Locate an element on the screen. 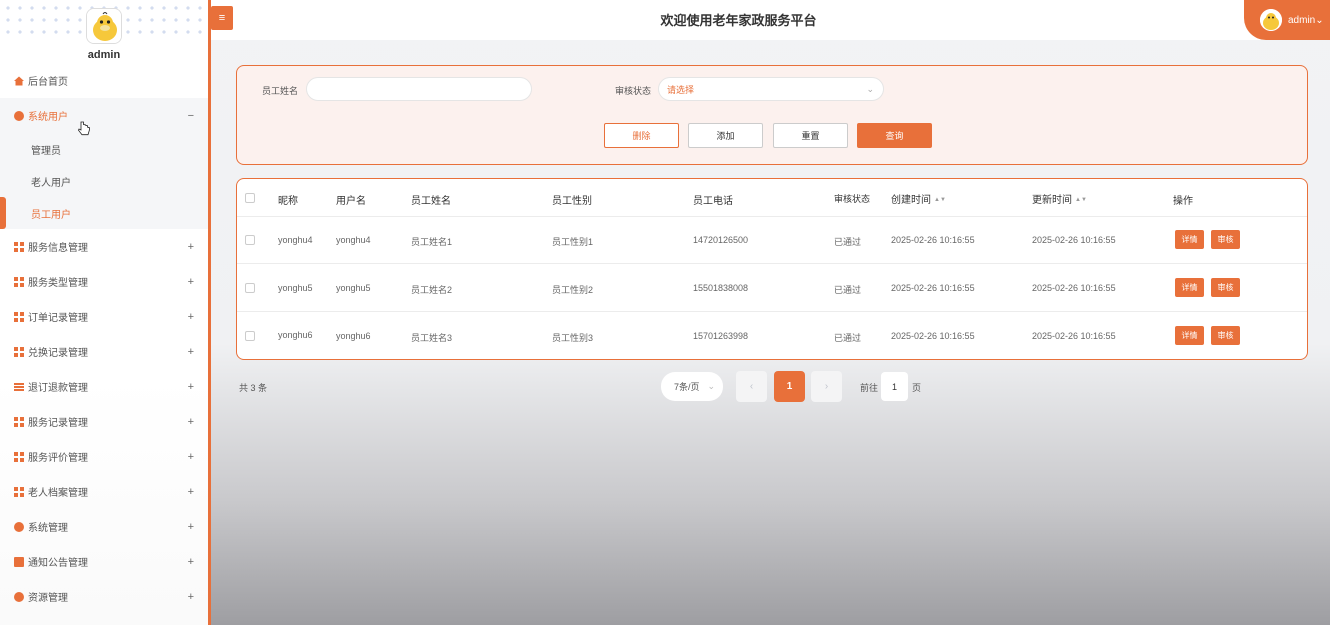  cell-nickname: yonghu5 is located at coordinates (295, 288).